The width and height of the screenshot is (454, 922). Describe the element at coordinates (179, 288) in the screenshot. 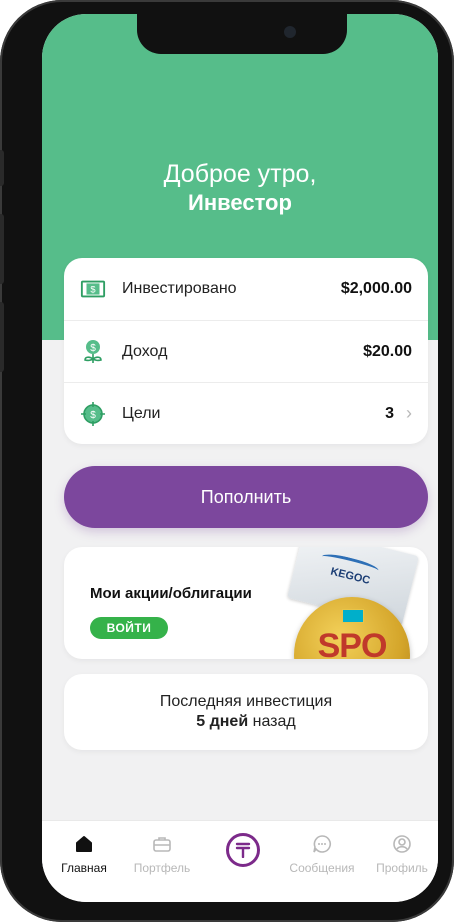

I see `invested-label: Инвестировано` at that location.